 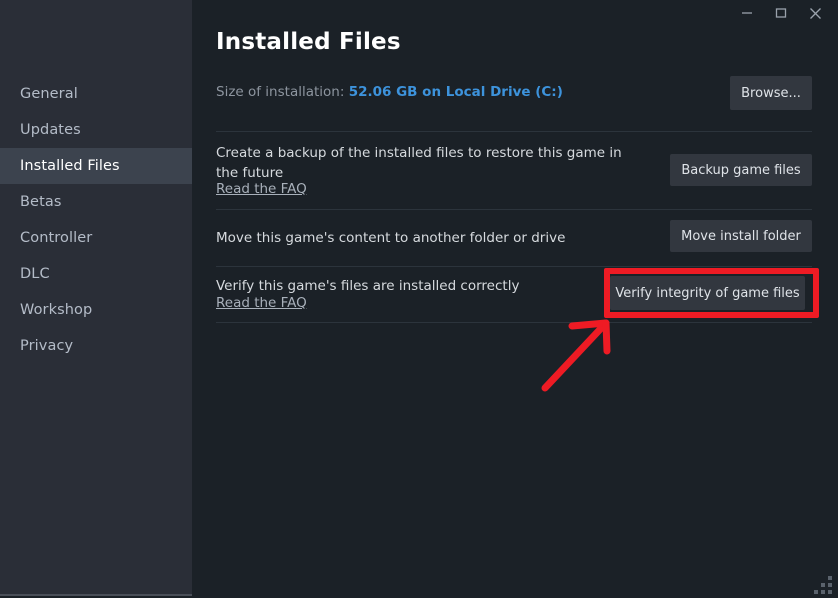 I want to click on sidebar-item-dlc: DLC, so click(x=96, y=274).